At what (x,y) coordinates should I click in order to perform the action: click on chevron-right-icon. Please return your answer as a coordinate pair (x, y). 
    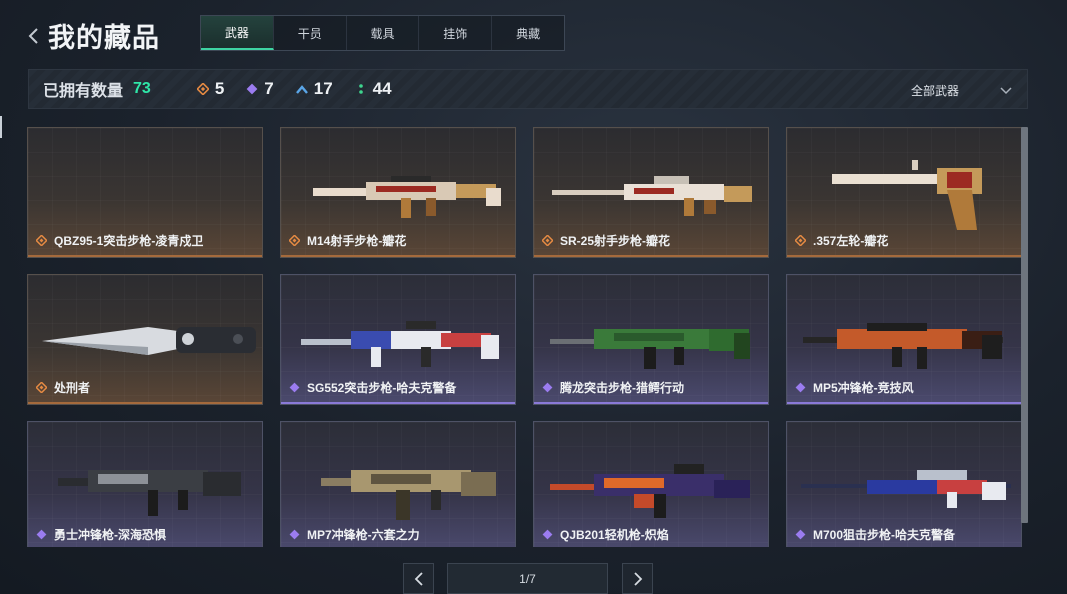
    Looking at the image, I should click on (637, 578).